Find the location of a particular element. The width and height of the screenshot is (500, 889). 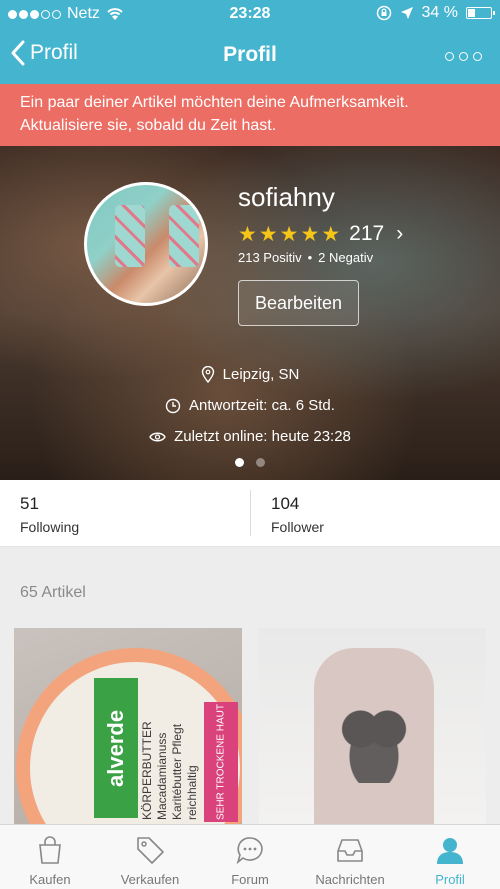

following-label: Following is located at coordinates (50, 527).